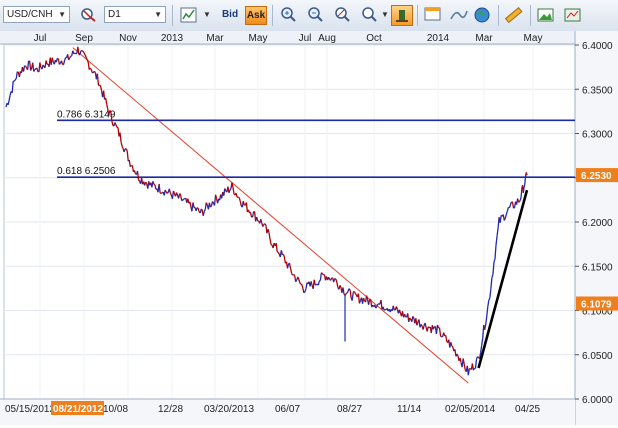  I want to click on top-time-label: 2014, so click(438, 38).